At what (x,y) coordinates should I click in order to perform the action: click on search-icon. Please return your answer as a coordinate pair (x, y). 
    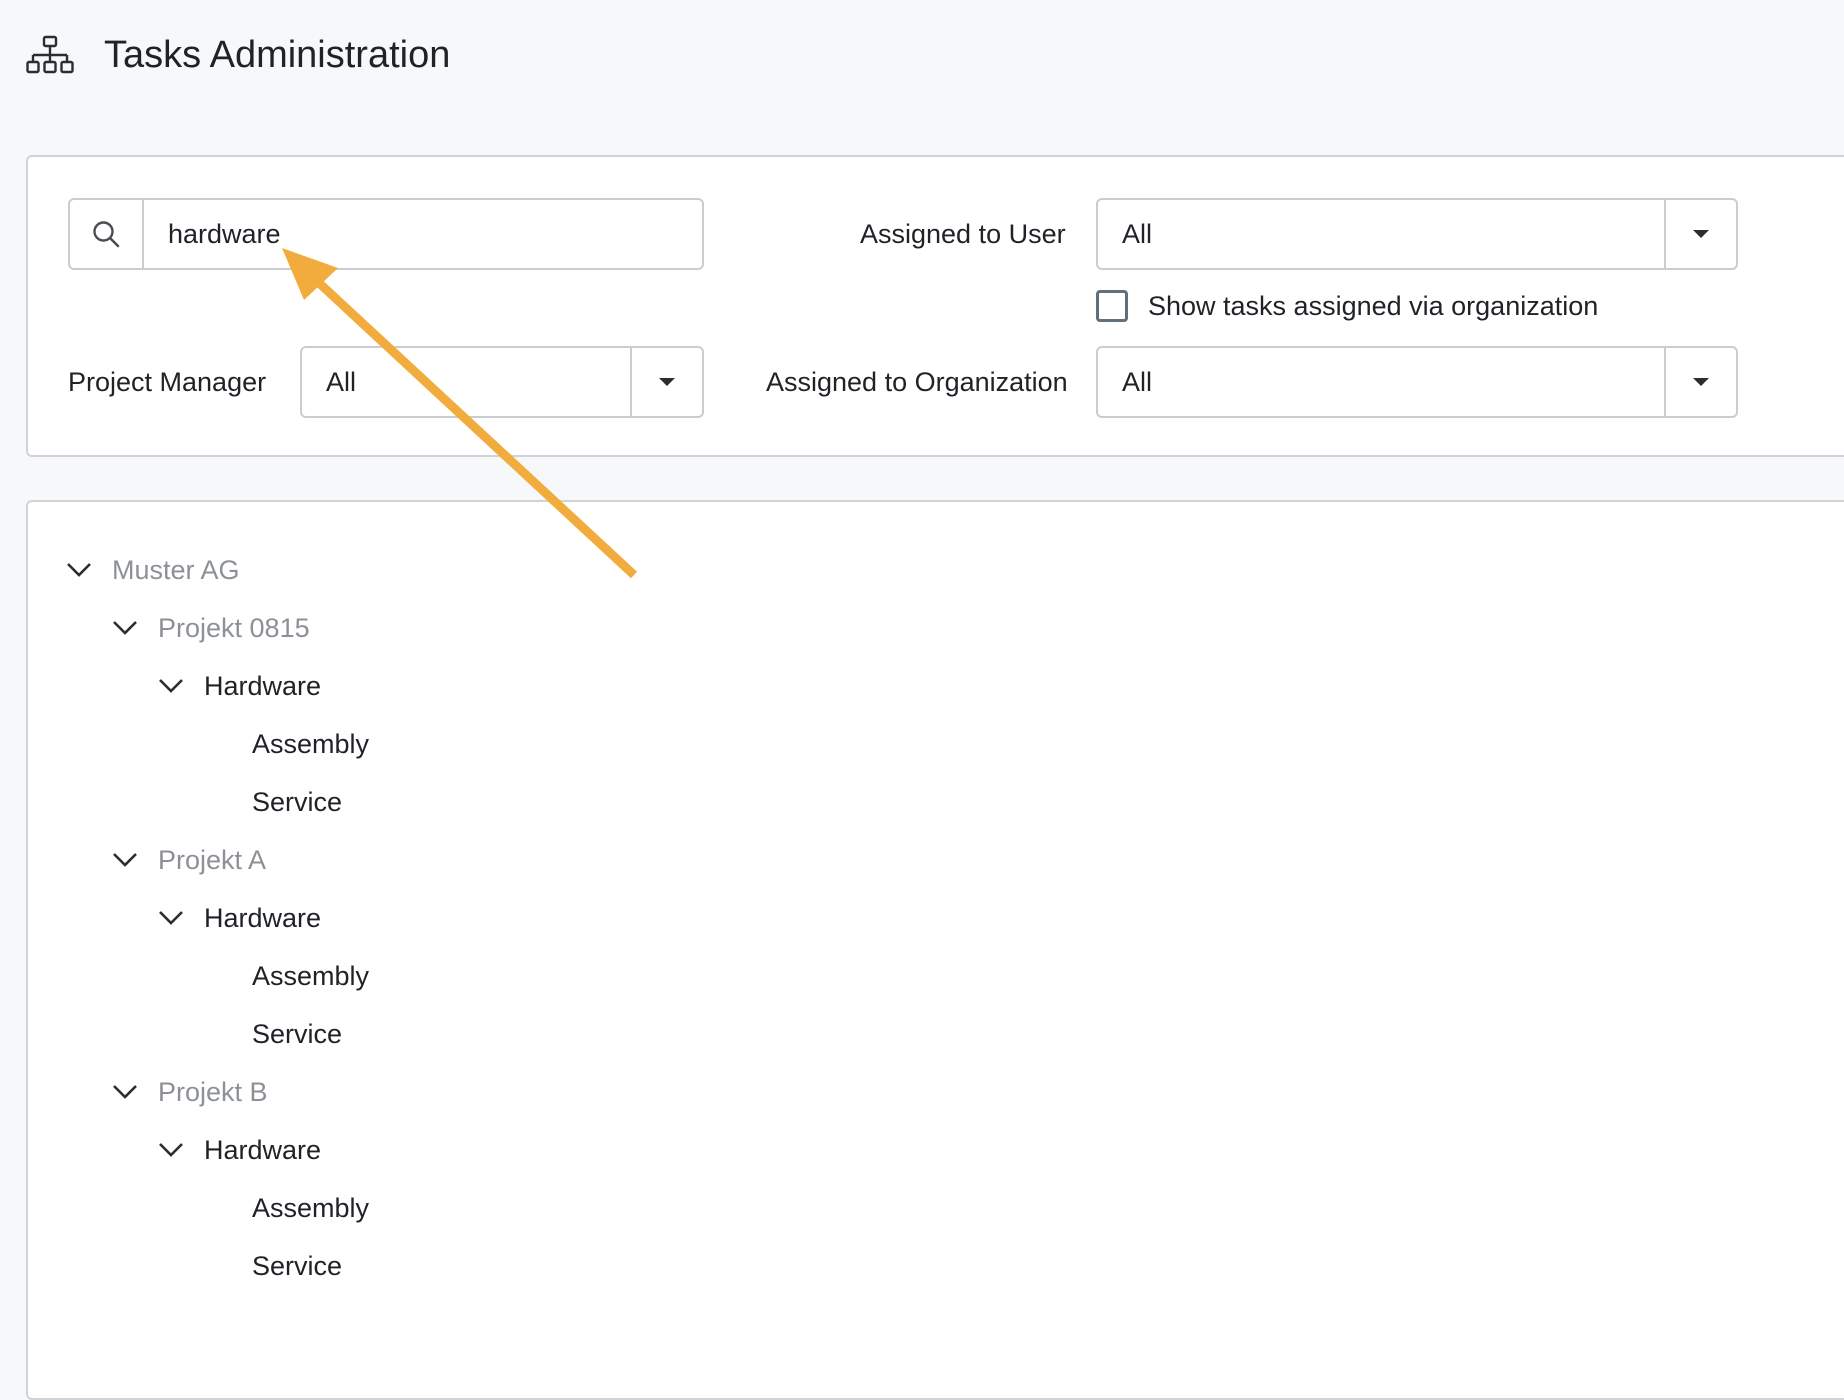
    Looking at the image, I should click on (106, 234).